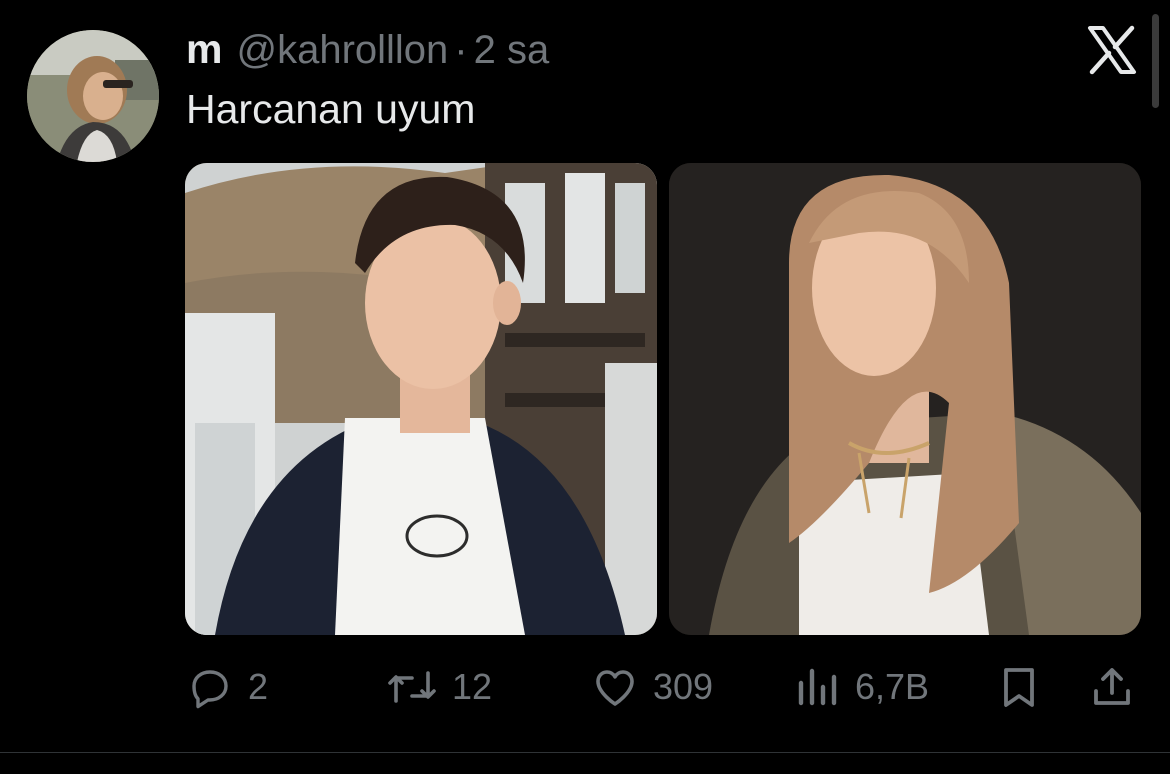 This screenshot has width=1170, height=774. I want to click on repost-button: 12, so click(439, 687).